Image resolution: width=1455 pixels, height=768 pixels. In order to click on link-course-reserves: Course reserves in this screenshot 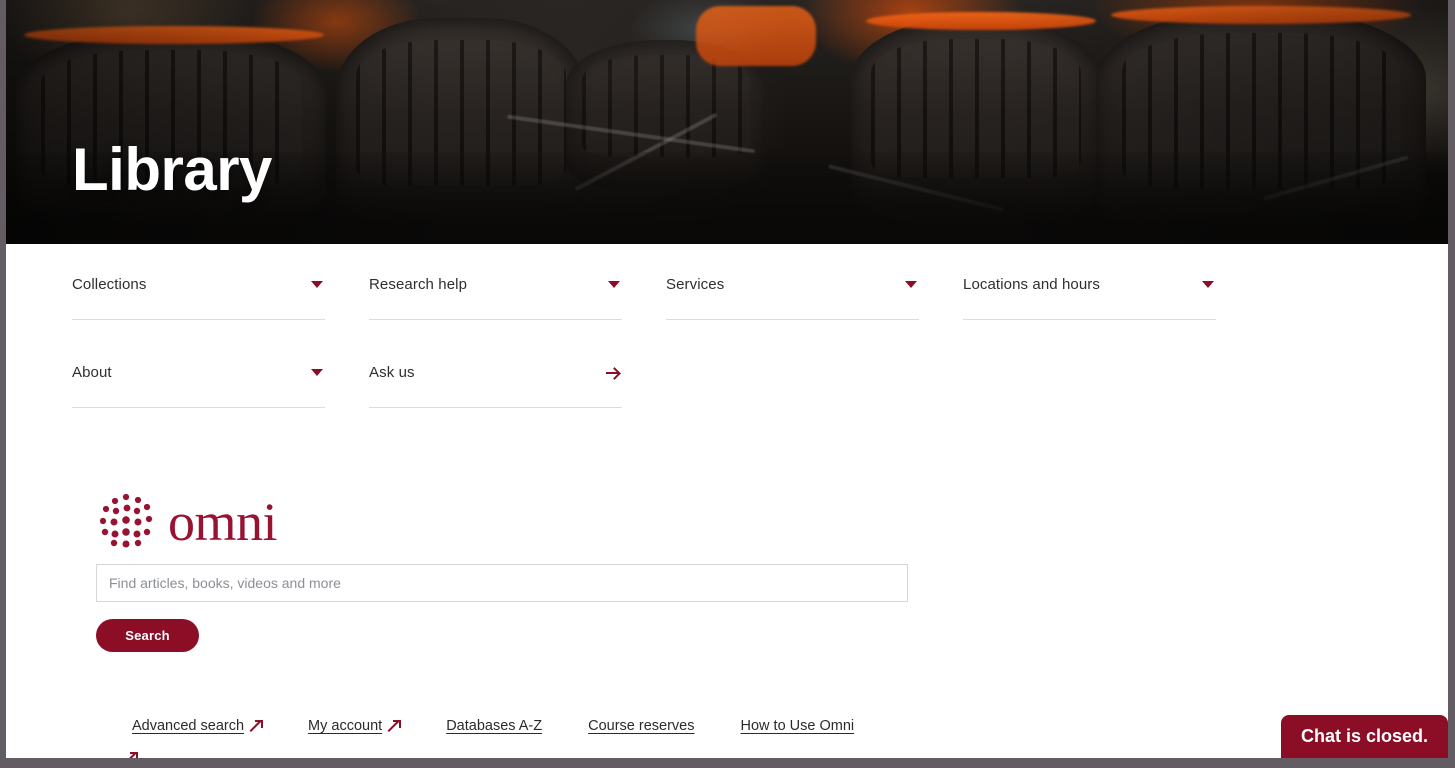, I will do `click(641, 726)`.